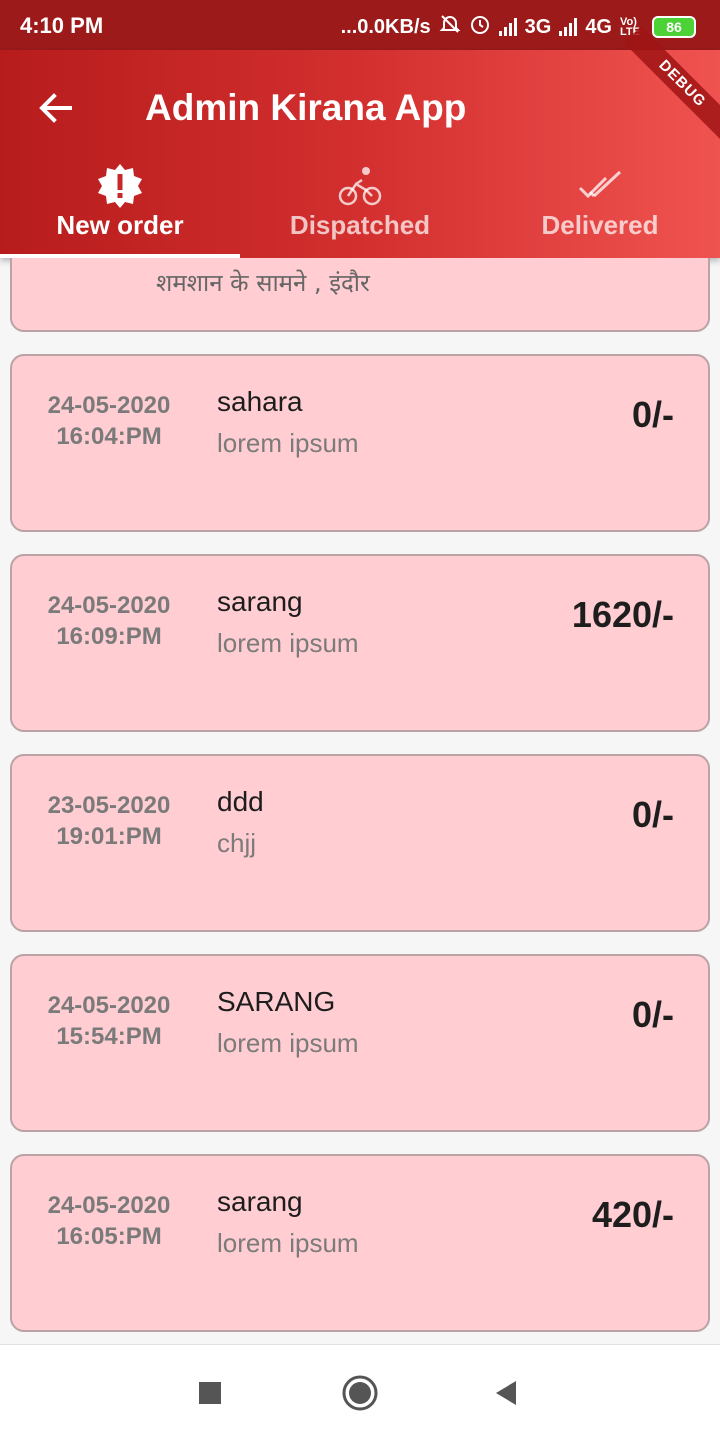  Describe the element at coordinates (109, 821) in the screenshot. I see `order-datetime: 23-05-2020 19:01:PM` at that location.